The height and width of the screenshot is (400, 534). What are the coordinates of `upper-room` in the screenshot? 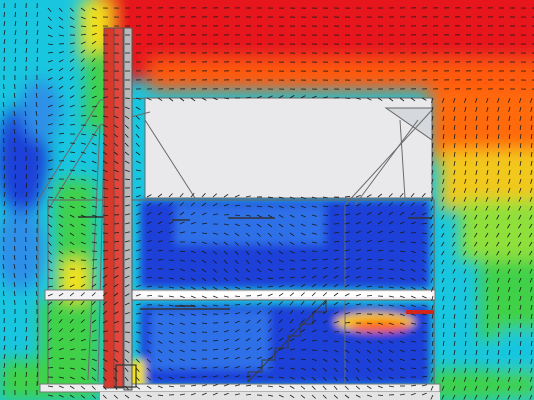 It's located at (288, 148).